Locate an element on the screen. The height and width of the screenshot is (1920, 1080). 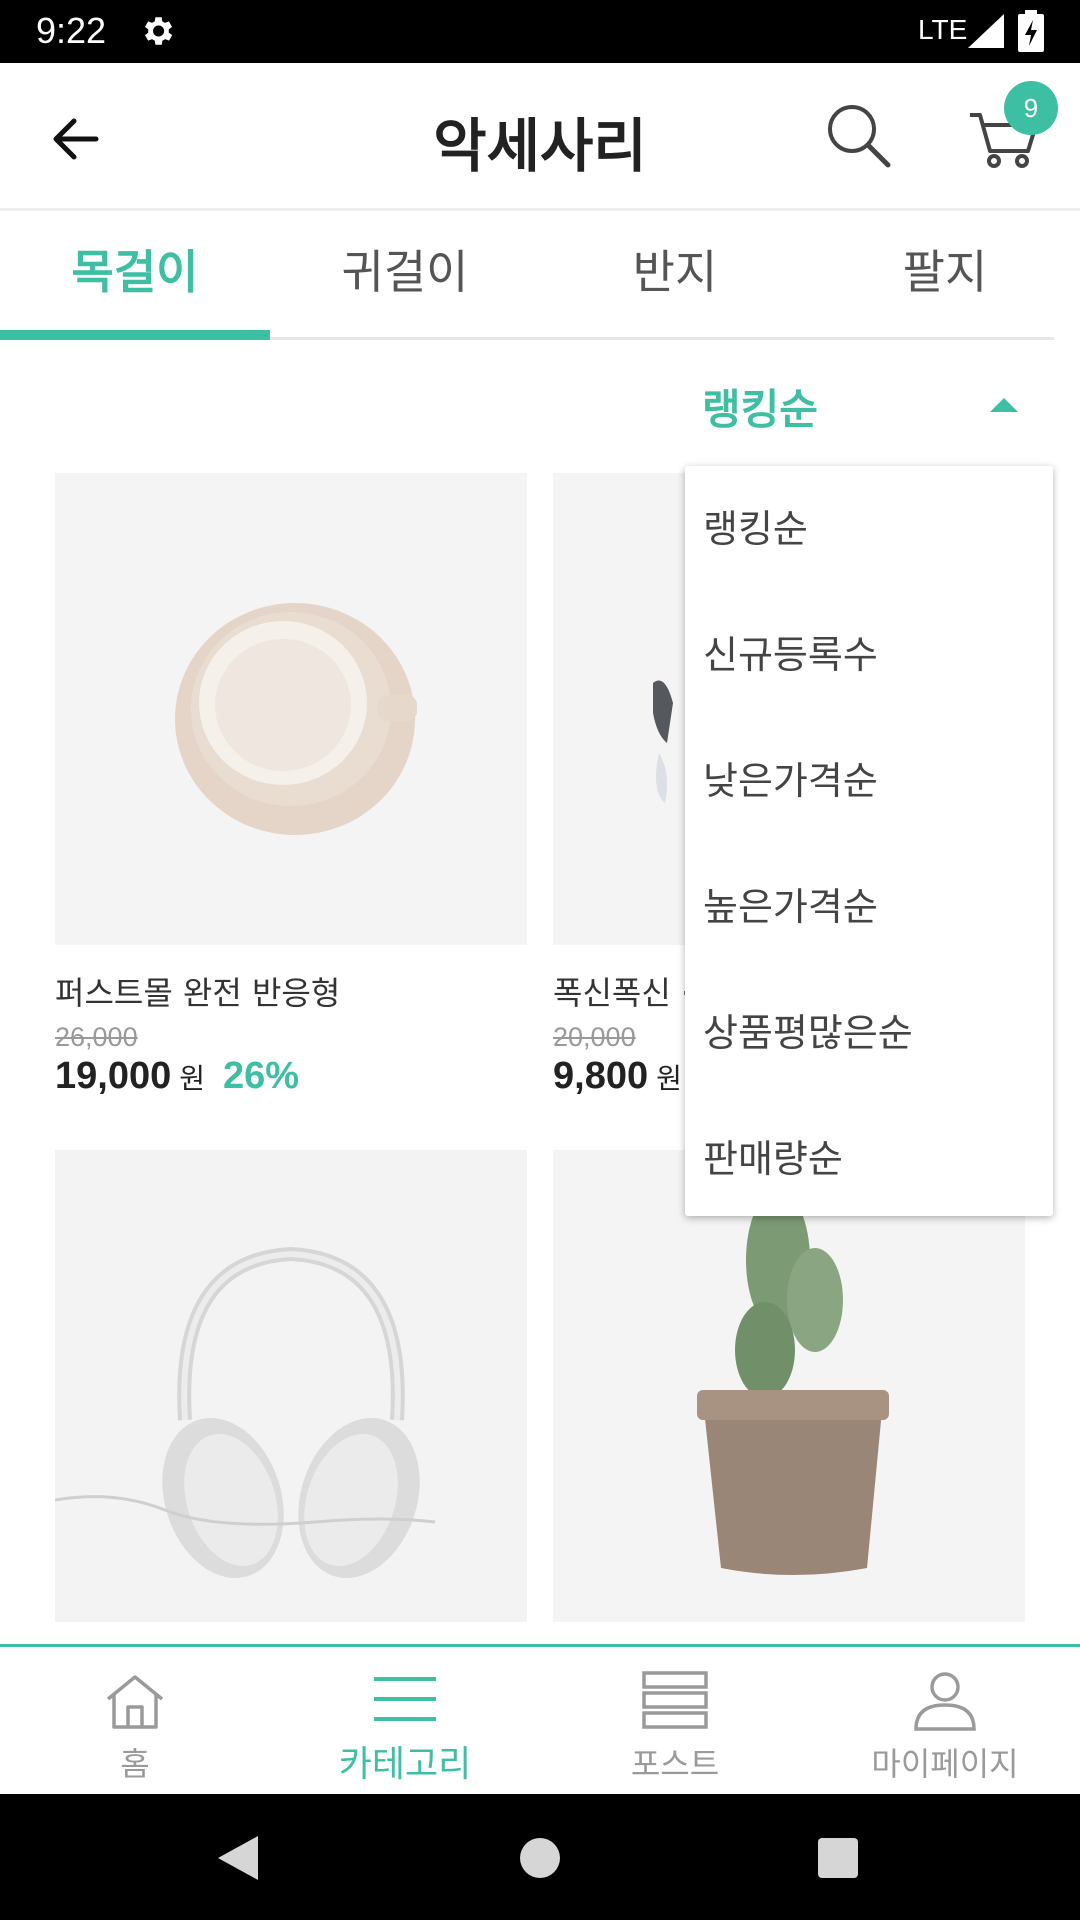
sort-option-ranking: 랭킹순 is located at coordinates (873, 529).